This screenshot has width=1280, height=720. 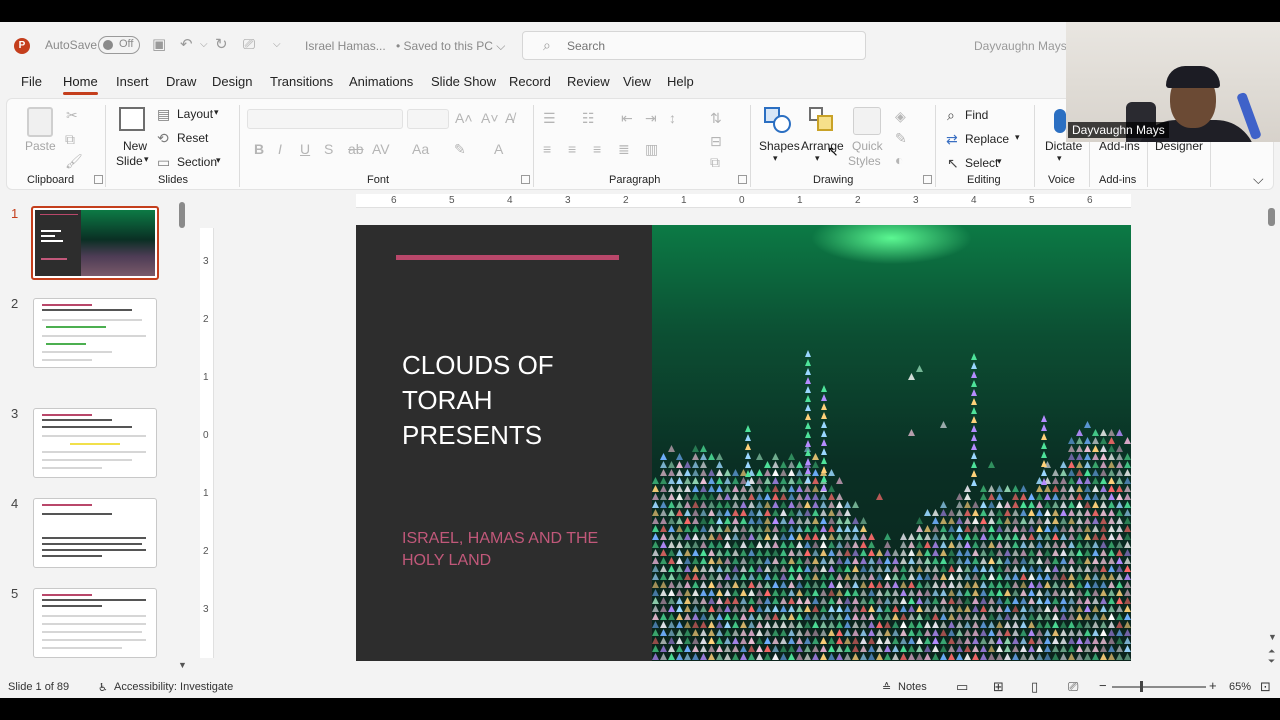 I want to click on arrange-front-icon, so click(x=825, y=123).